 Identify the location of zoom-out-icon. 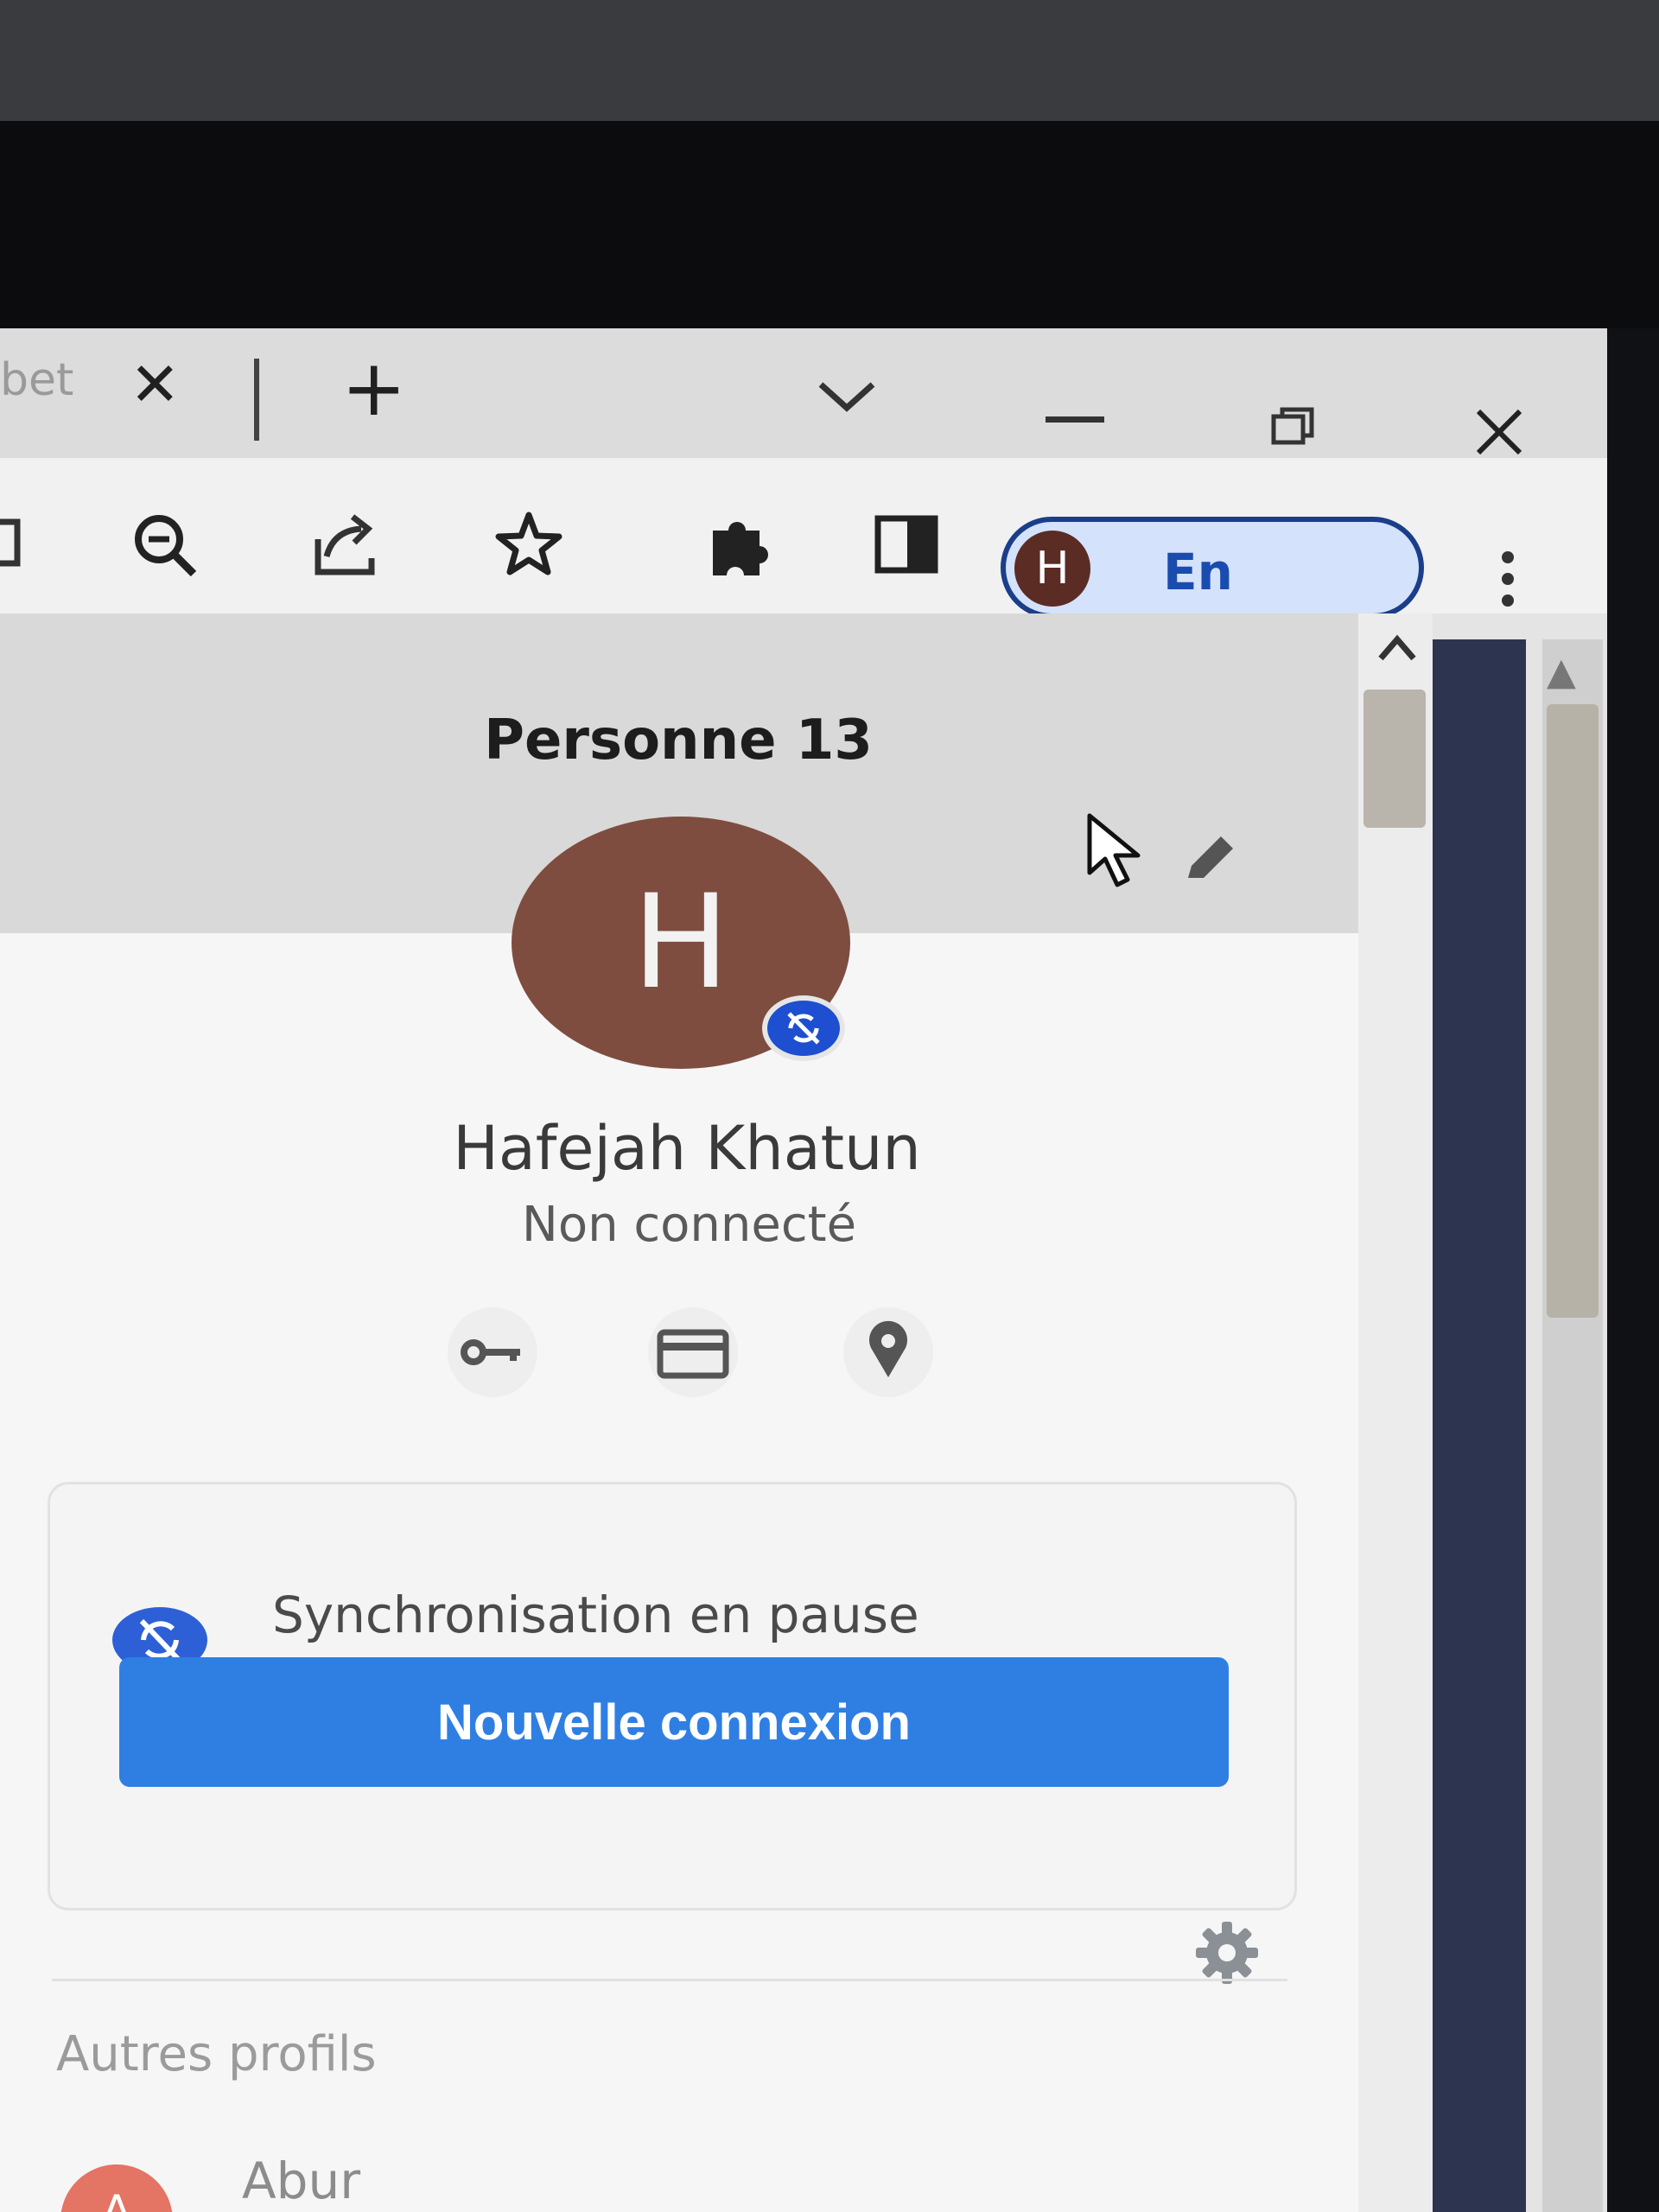
(164, 544).